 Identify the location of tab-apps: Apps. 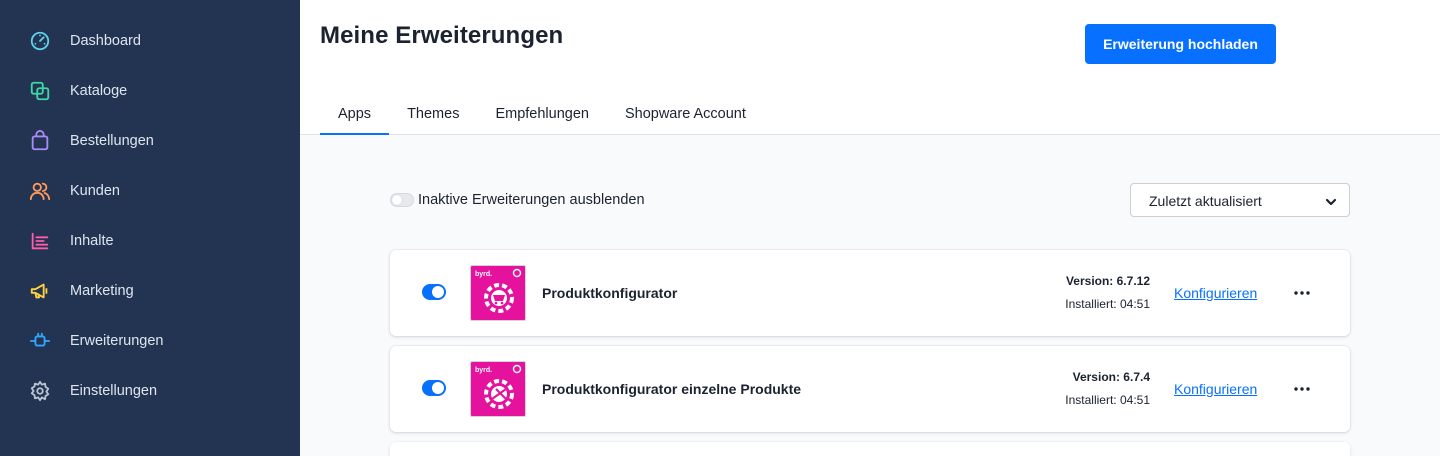
(355, 114).